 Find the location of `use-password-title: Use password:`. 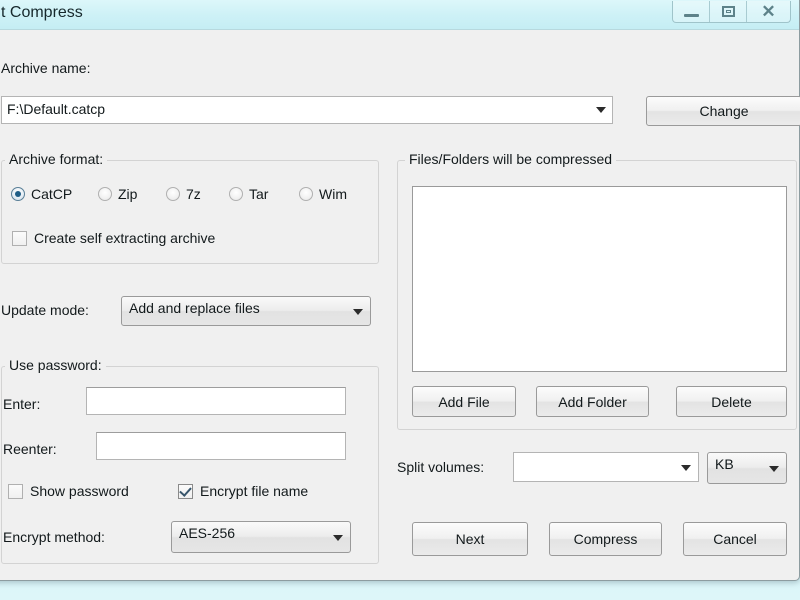

use-password-title: Use password: is located at coordinates (55, 365).